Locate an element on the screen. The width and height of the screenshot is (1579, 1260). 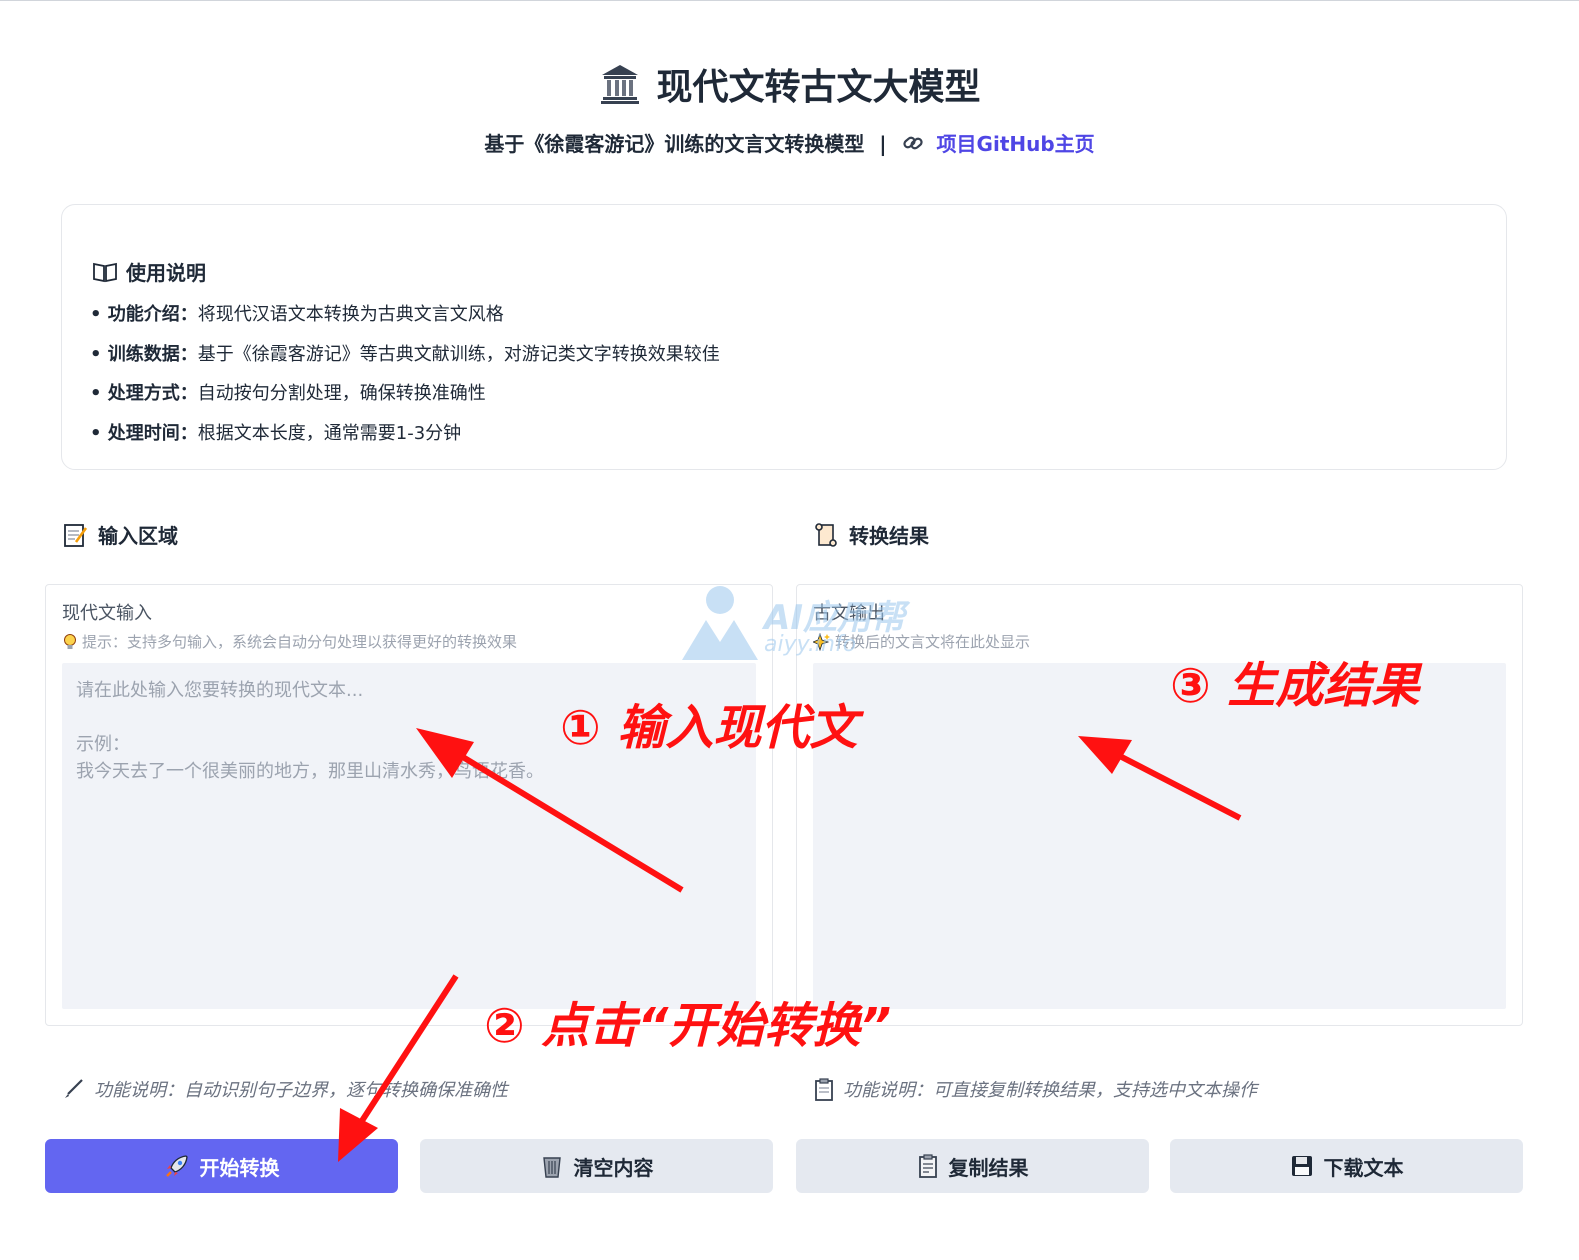
output-feature-note: 功能说明：可直接复制转换结果，支持选中文本操作 is located at coordinates (1035, 1089).